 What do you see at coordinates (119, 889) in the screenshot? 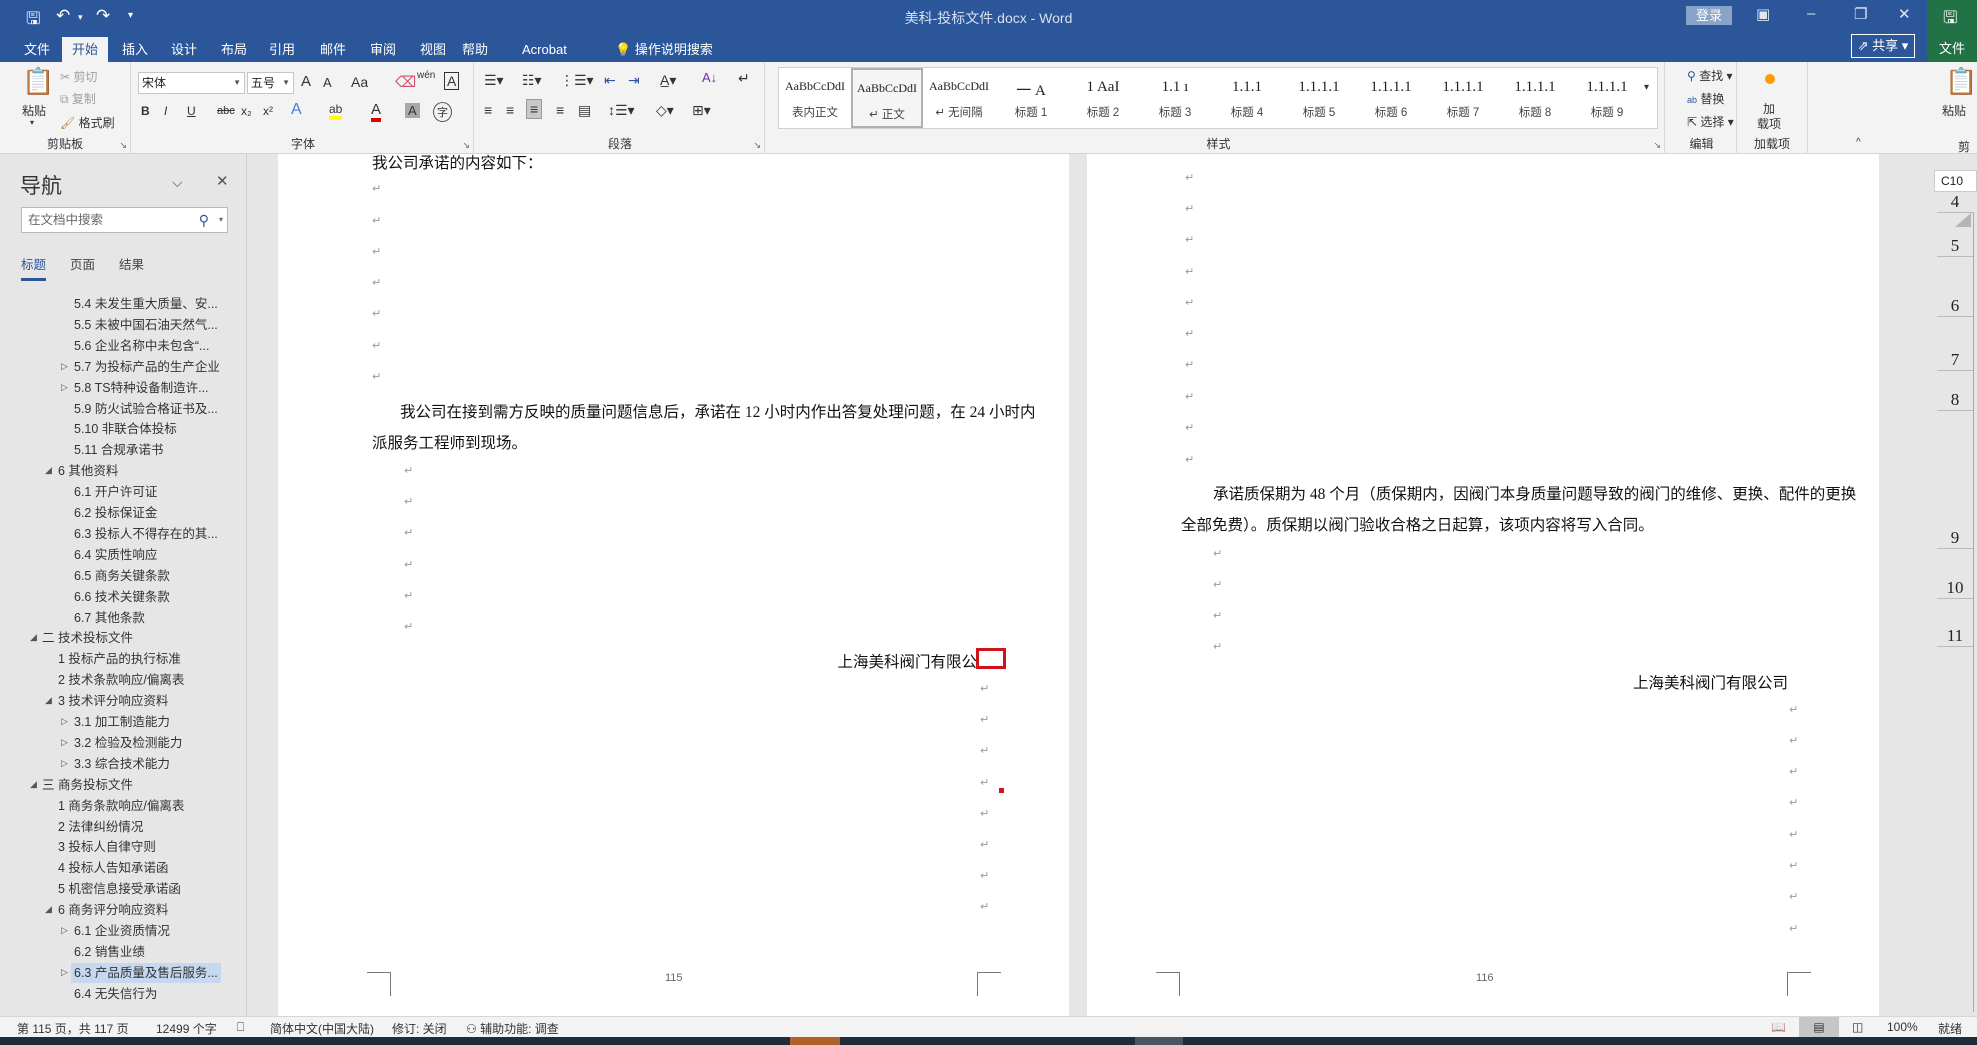
I see `nav-heading-item: 5 机密信息接受承诺函` at bounding box center [119, 889].